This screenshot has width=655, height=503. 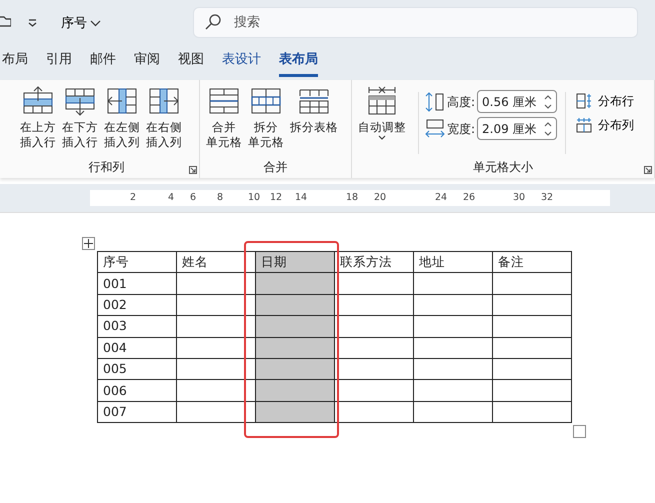 I want to click on table-cell: 005, so click(x=137, y=369).